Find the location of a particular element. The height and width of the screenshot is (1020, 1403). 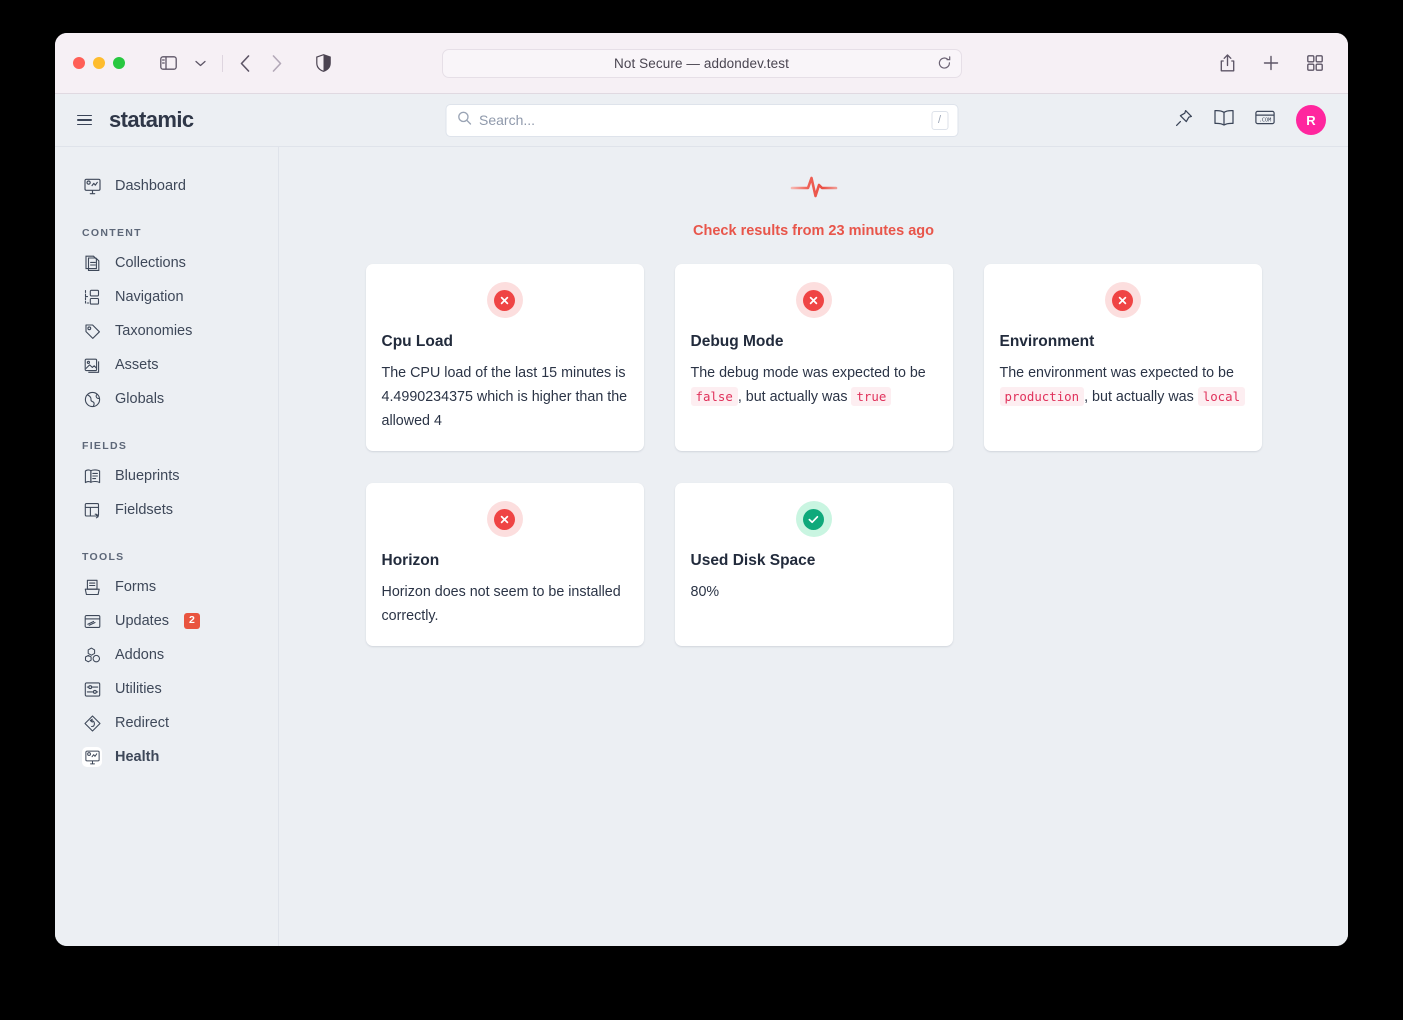

sidebar-item-addons: Addons is located at coordinates (166, 655).